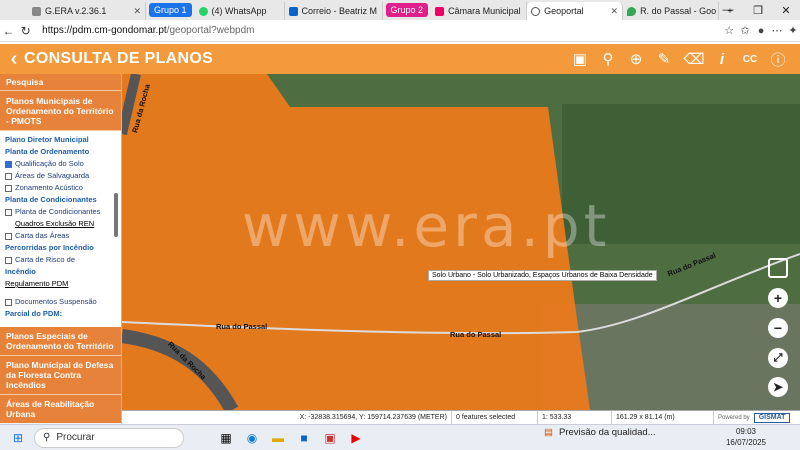 This screenshot has width=800, height=450. I want to click on sidebar-scrollbar, so click(116, 215).